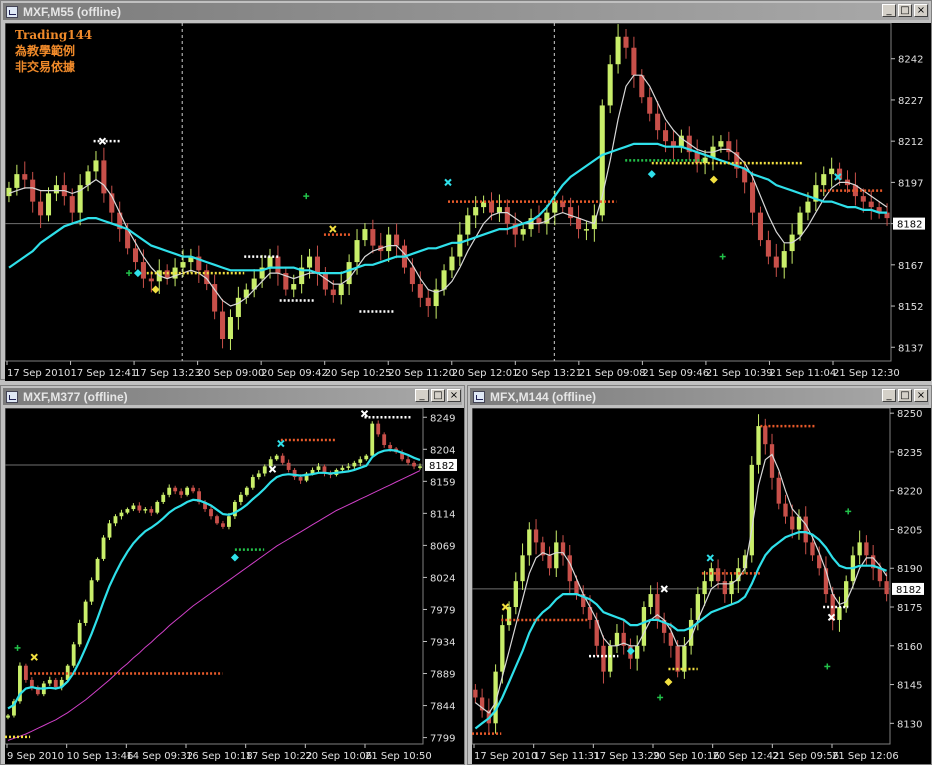 The height and width of the screenshot is (765, 932). I want to click on window-titlebar: MXF,M377 (offline) _ □ ×, so click(232, 396).